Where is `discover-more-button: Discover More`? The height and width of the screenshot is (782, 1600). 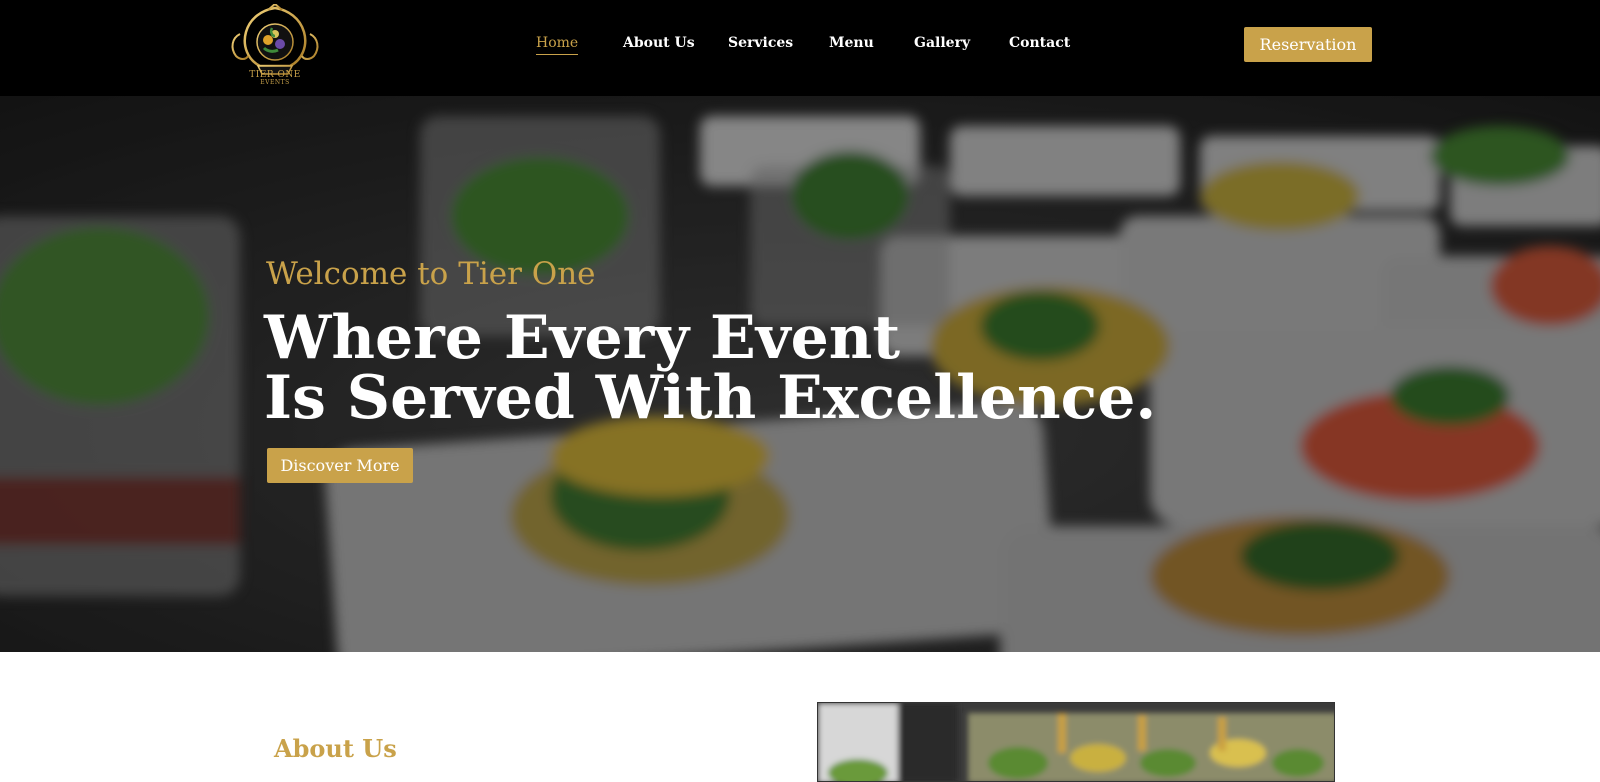
discover-more-button: Discover More is located at coordinates (340, 465).